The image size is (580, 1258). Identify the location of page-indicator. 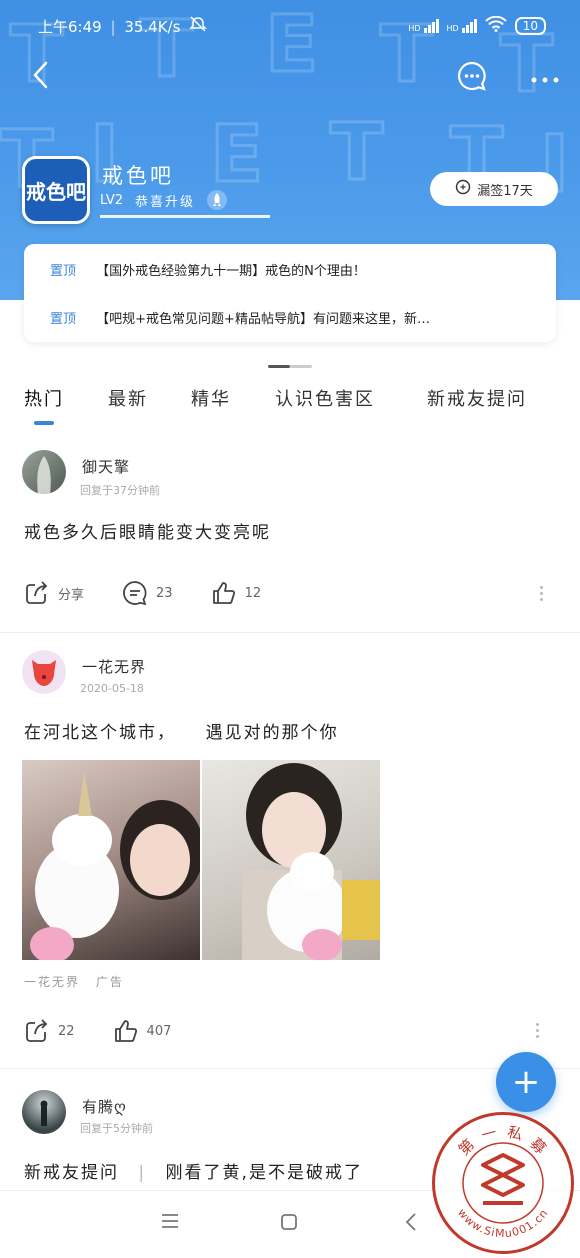
(291, 360).